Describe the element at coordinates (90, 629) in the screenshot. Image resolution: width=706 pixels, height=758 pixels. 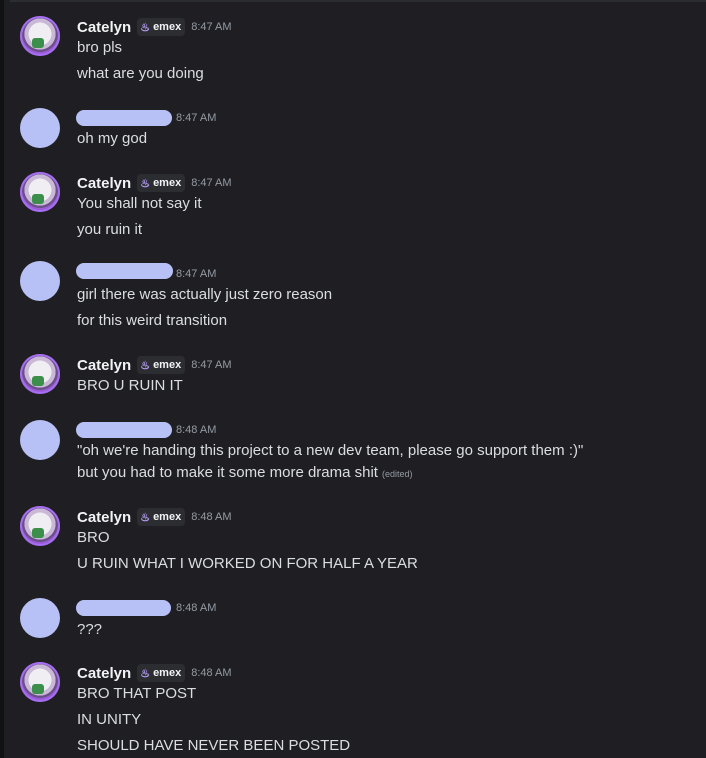
I see `message-text: ???` at that location.